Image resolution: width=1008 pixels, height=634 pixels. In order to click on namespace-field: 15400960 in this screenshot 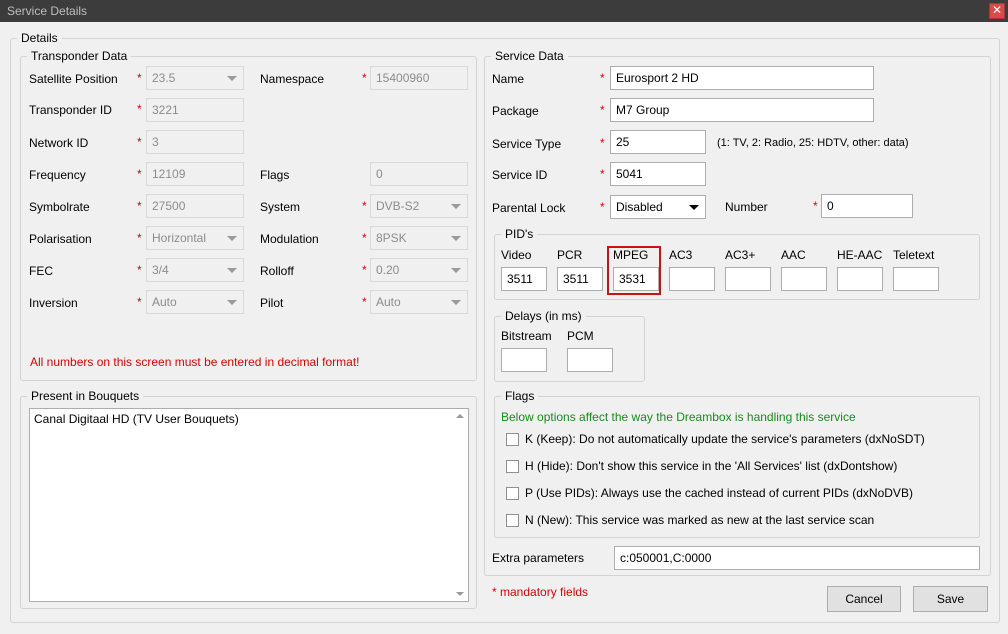, I will do `click(419, 78)`.